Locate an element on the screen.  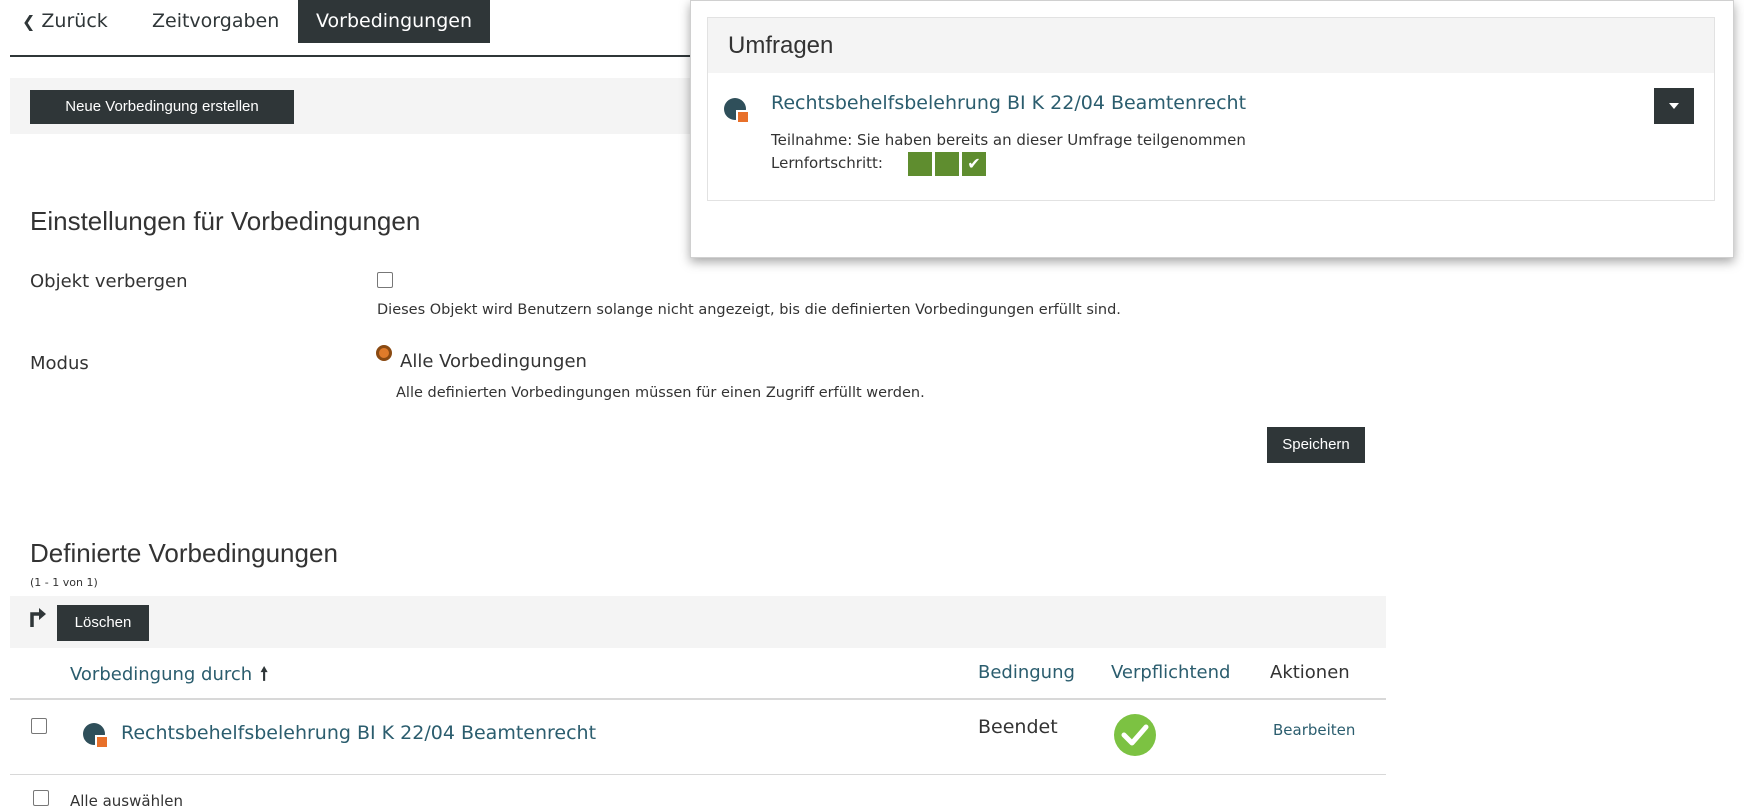
progress-label: Lernfortschritt: is located at coordinates (827, 163).